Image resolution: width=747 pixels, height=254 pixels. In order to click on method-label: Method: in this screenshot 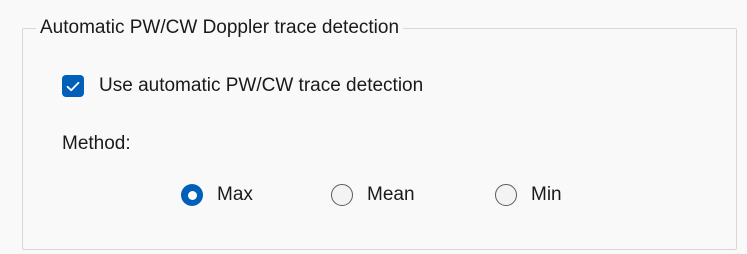, I will do `click(96, 143)`.